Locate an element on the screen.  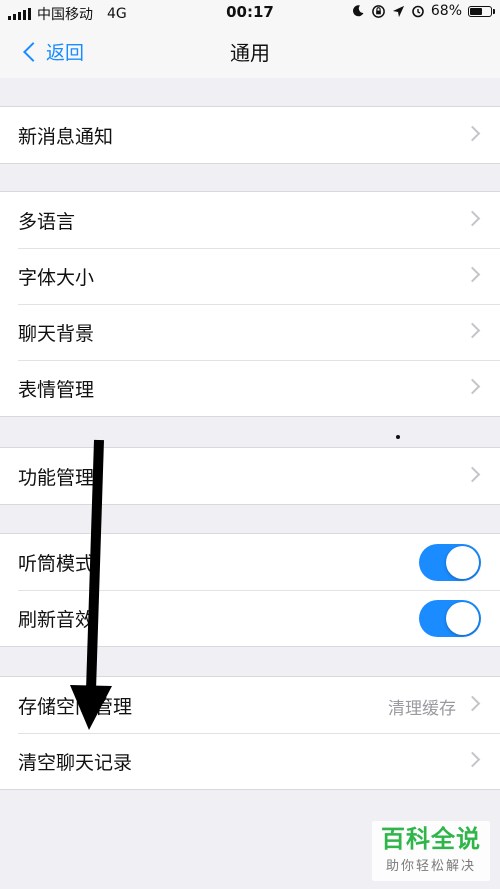
settings-group-storage: 存储空间管理 清理缓存 清空聊天记录 is located at coordinates (250, 733).